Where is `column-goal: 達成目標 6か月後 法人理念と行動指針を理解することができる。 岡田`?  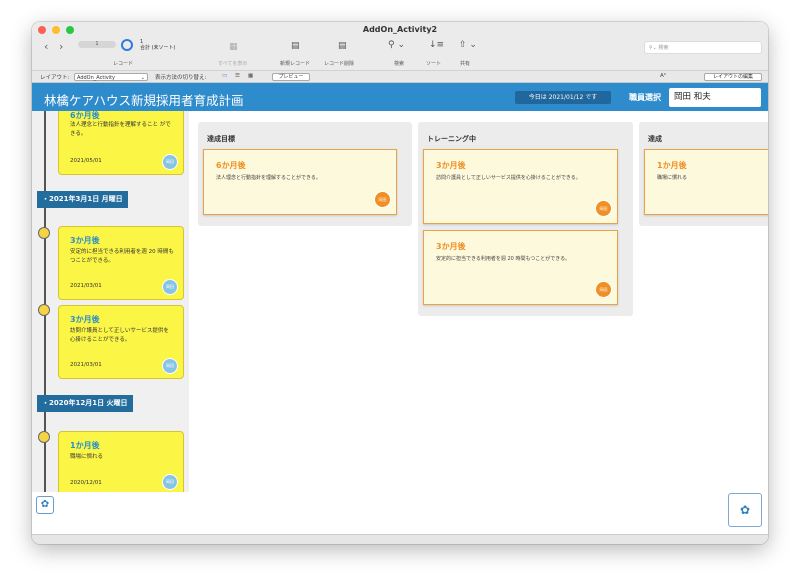
column-goal: 達成目標 6か月後 法人理念と行動指針を理解することができる。 岡田 is located at coordinates (305, 174).